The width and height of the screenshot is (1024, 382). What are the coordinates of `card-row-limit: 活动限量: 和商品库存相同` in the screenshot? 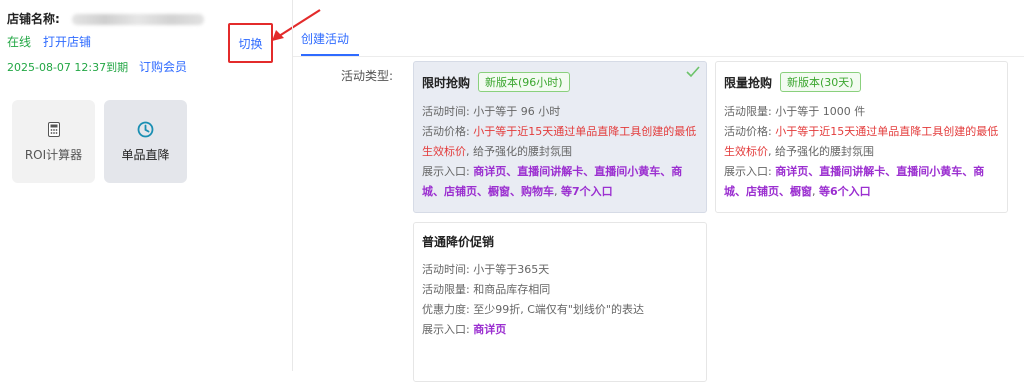 It's located at (486, 289).